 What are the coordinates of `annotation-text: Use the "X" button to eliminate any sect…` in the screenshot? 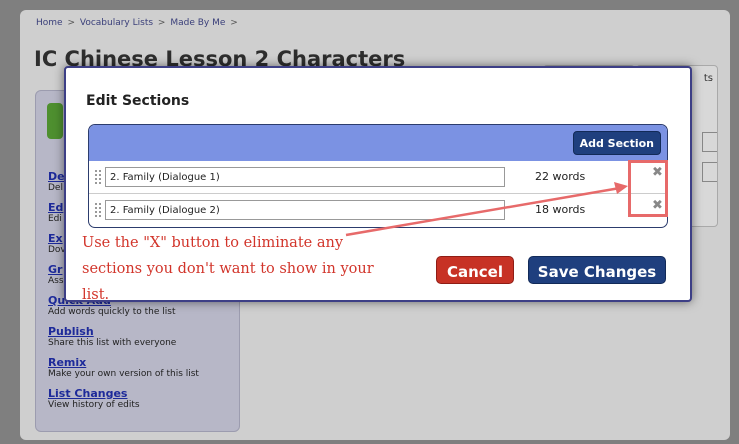 It's located at (228, 269).